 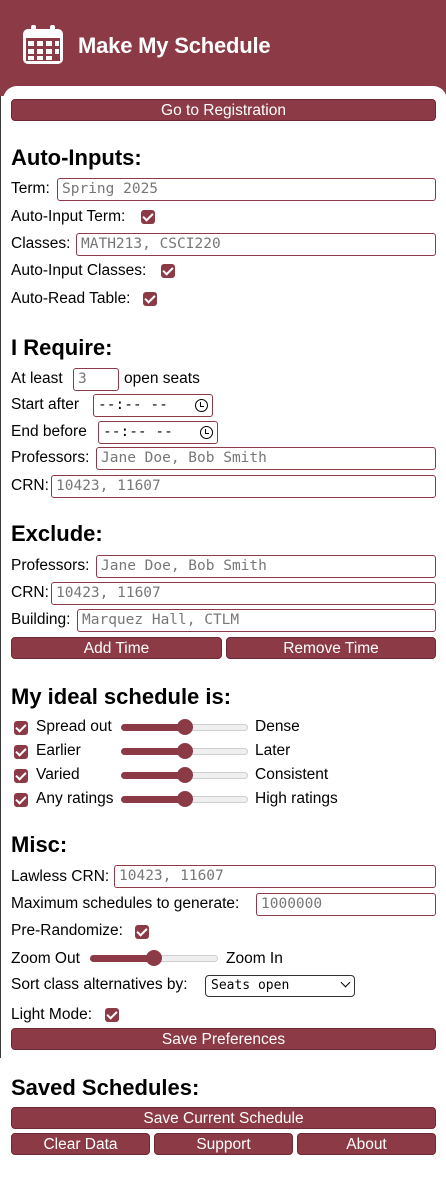 I want to click on building-input: Marquez Hall, CTLM, so click(x=256, y=620).